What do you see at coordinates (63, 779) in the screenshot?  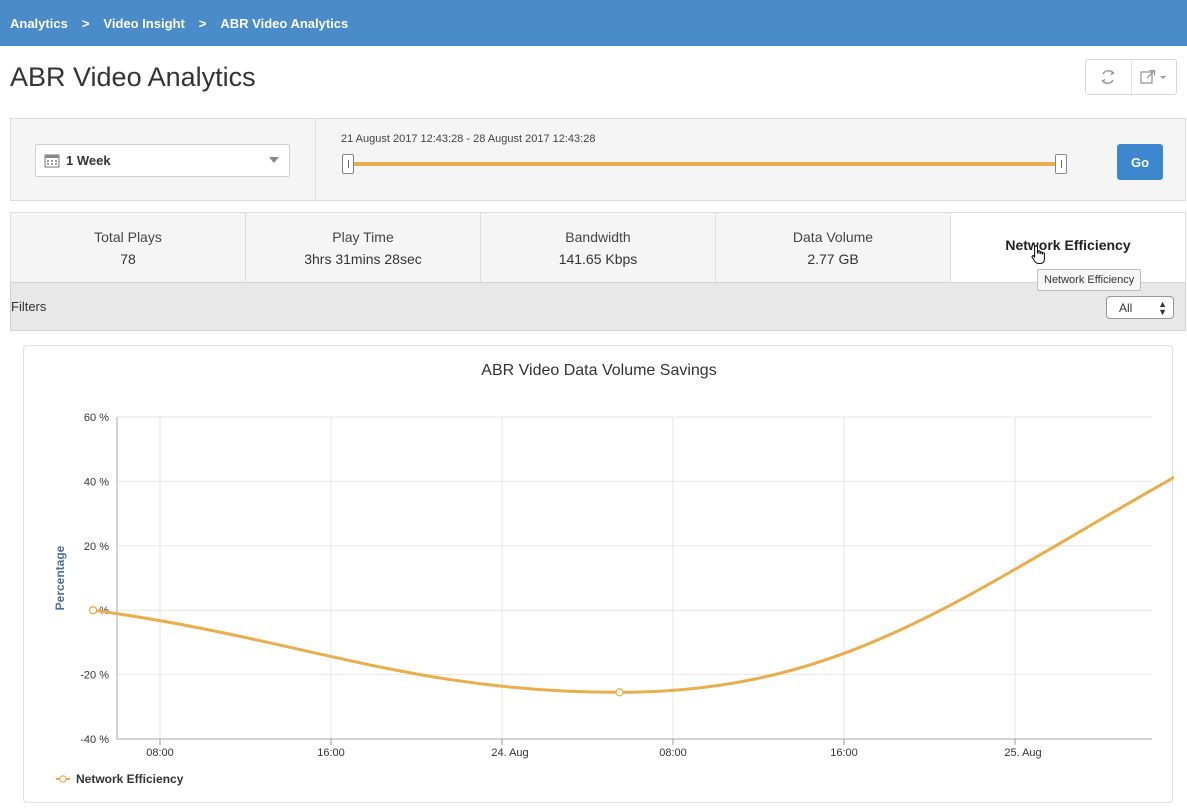 I see `legend-marker-icon` at bounding box center [63, 779].